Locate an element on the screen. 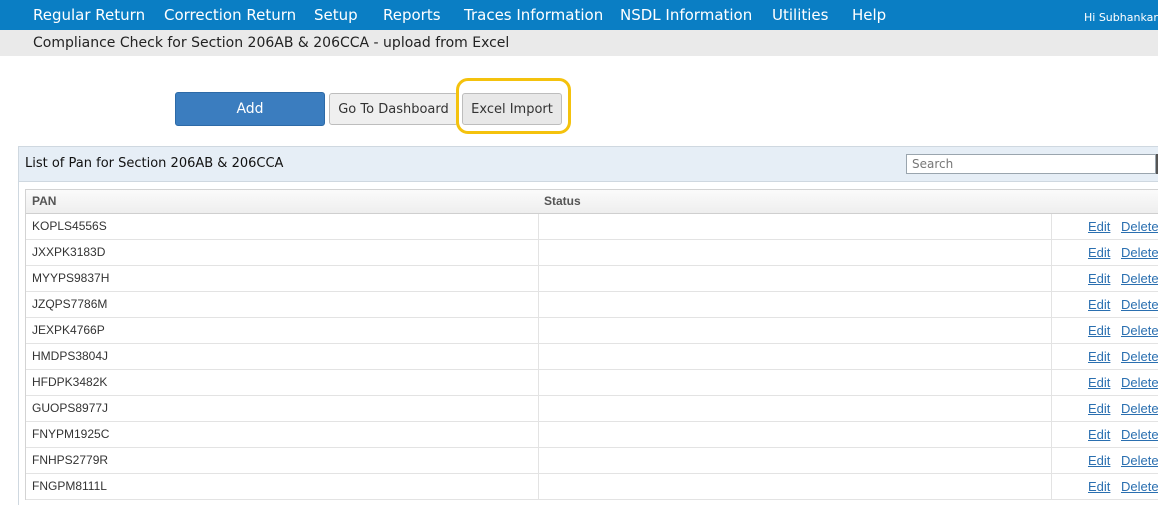  table-row: GUOPS8977J Edit Delete is located at coordinates (592, 409).